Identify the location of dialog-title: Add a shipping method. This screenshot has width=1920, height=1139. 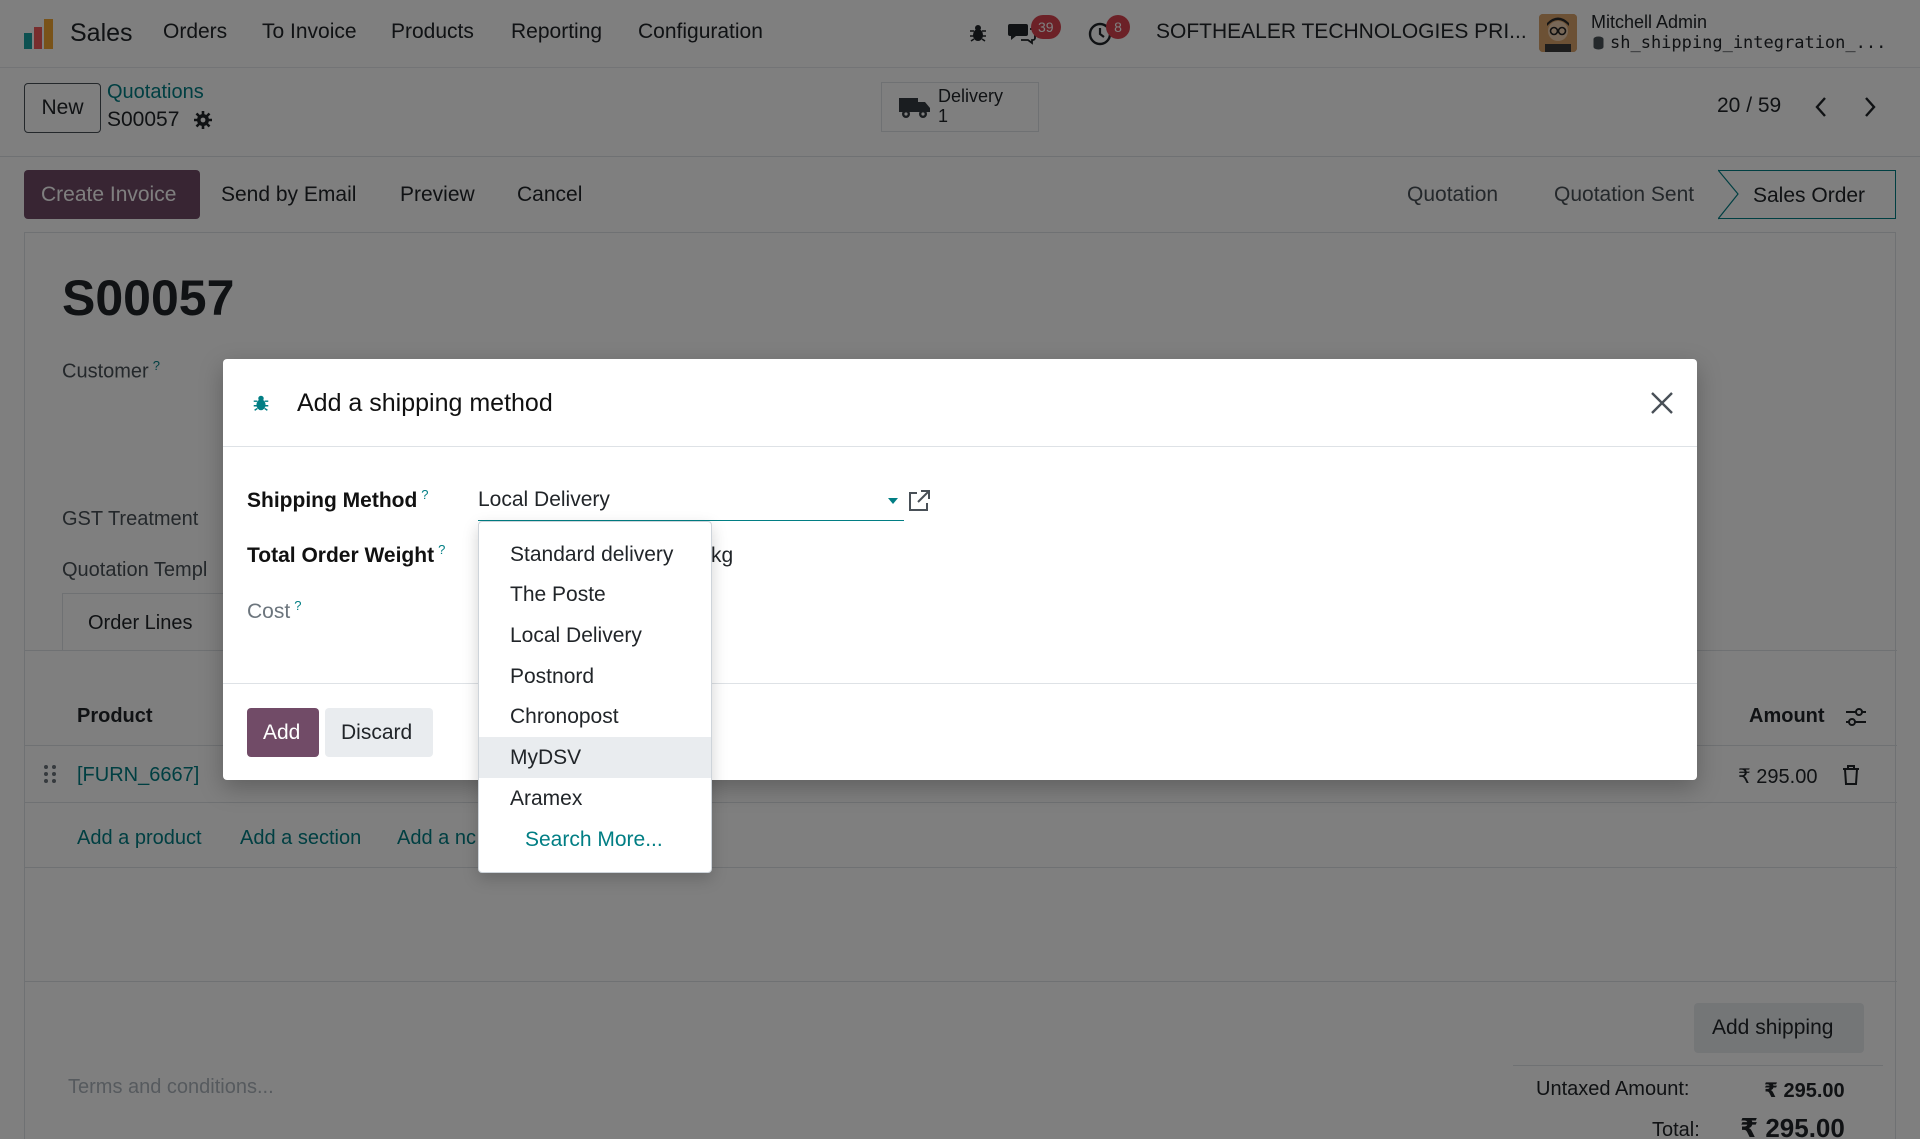
(425, 403).